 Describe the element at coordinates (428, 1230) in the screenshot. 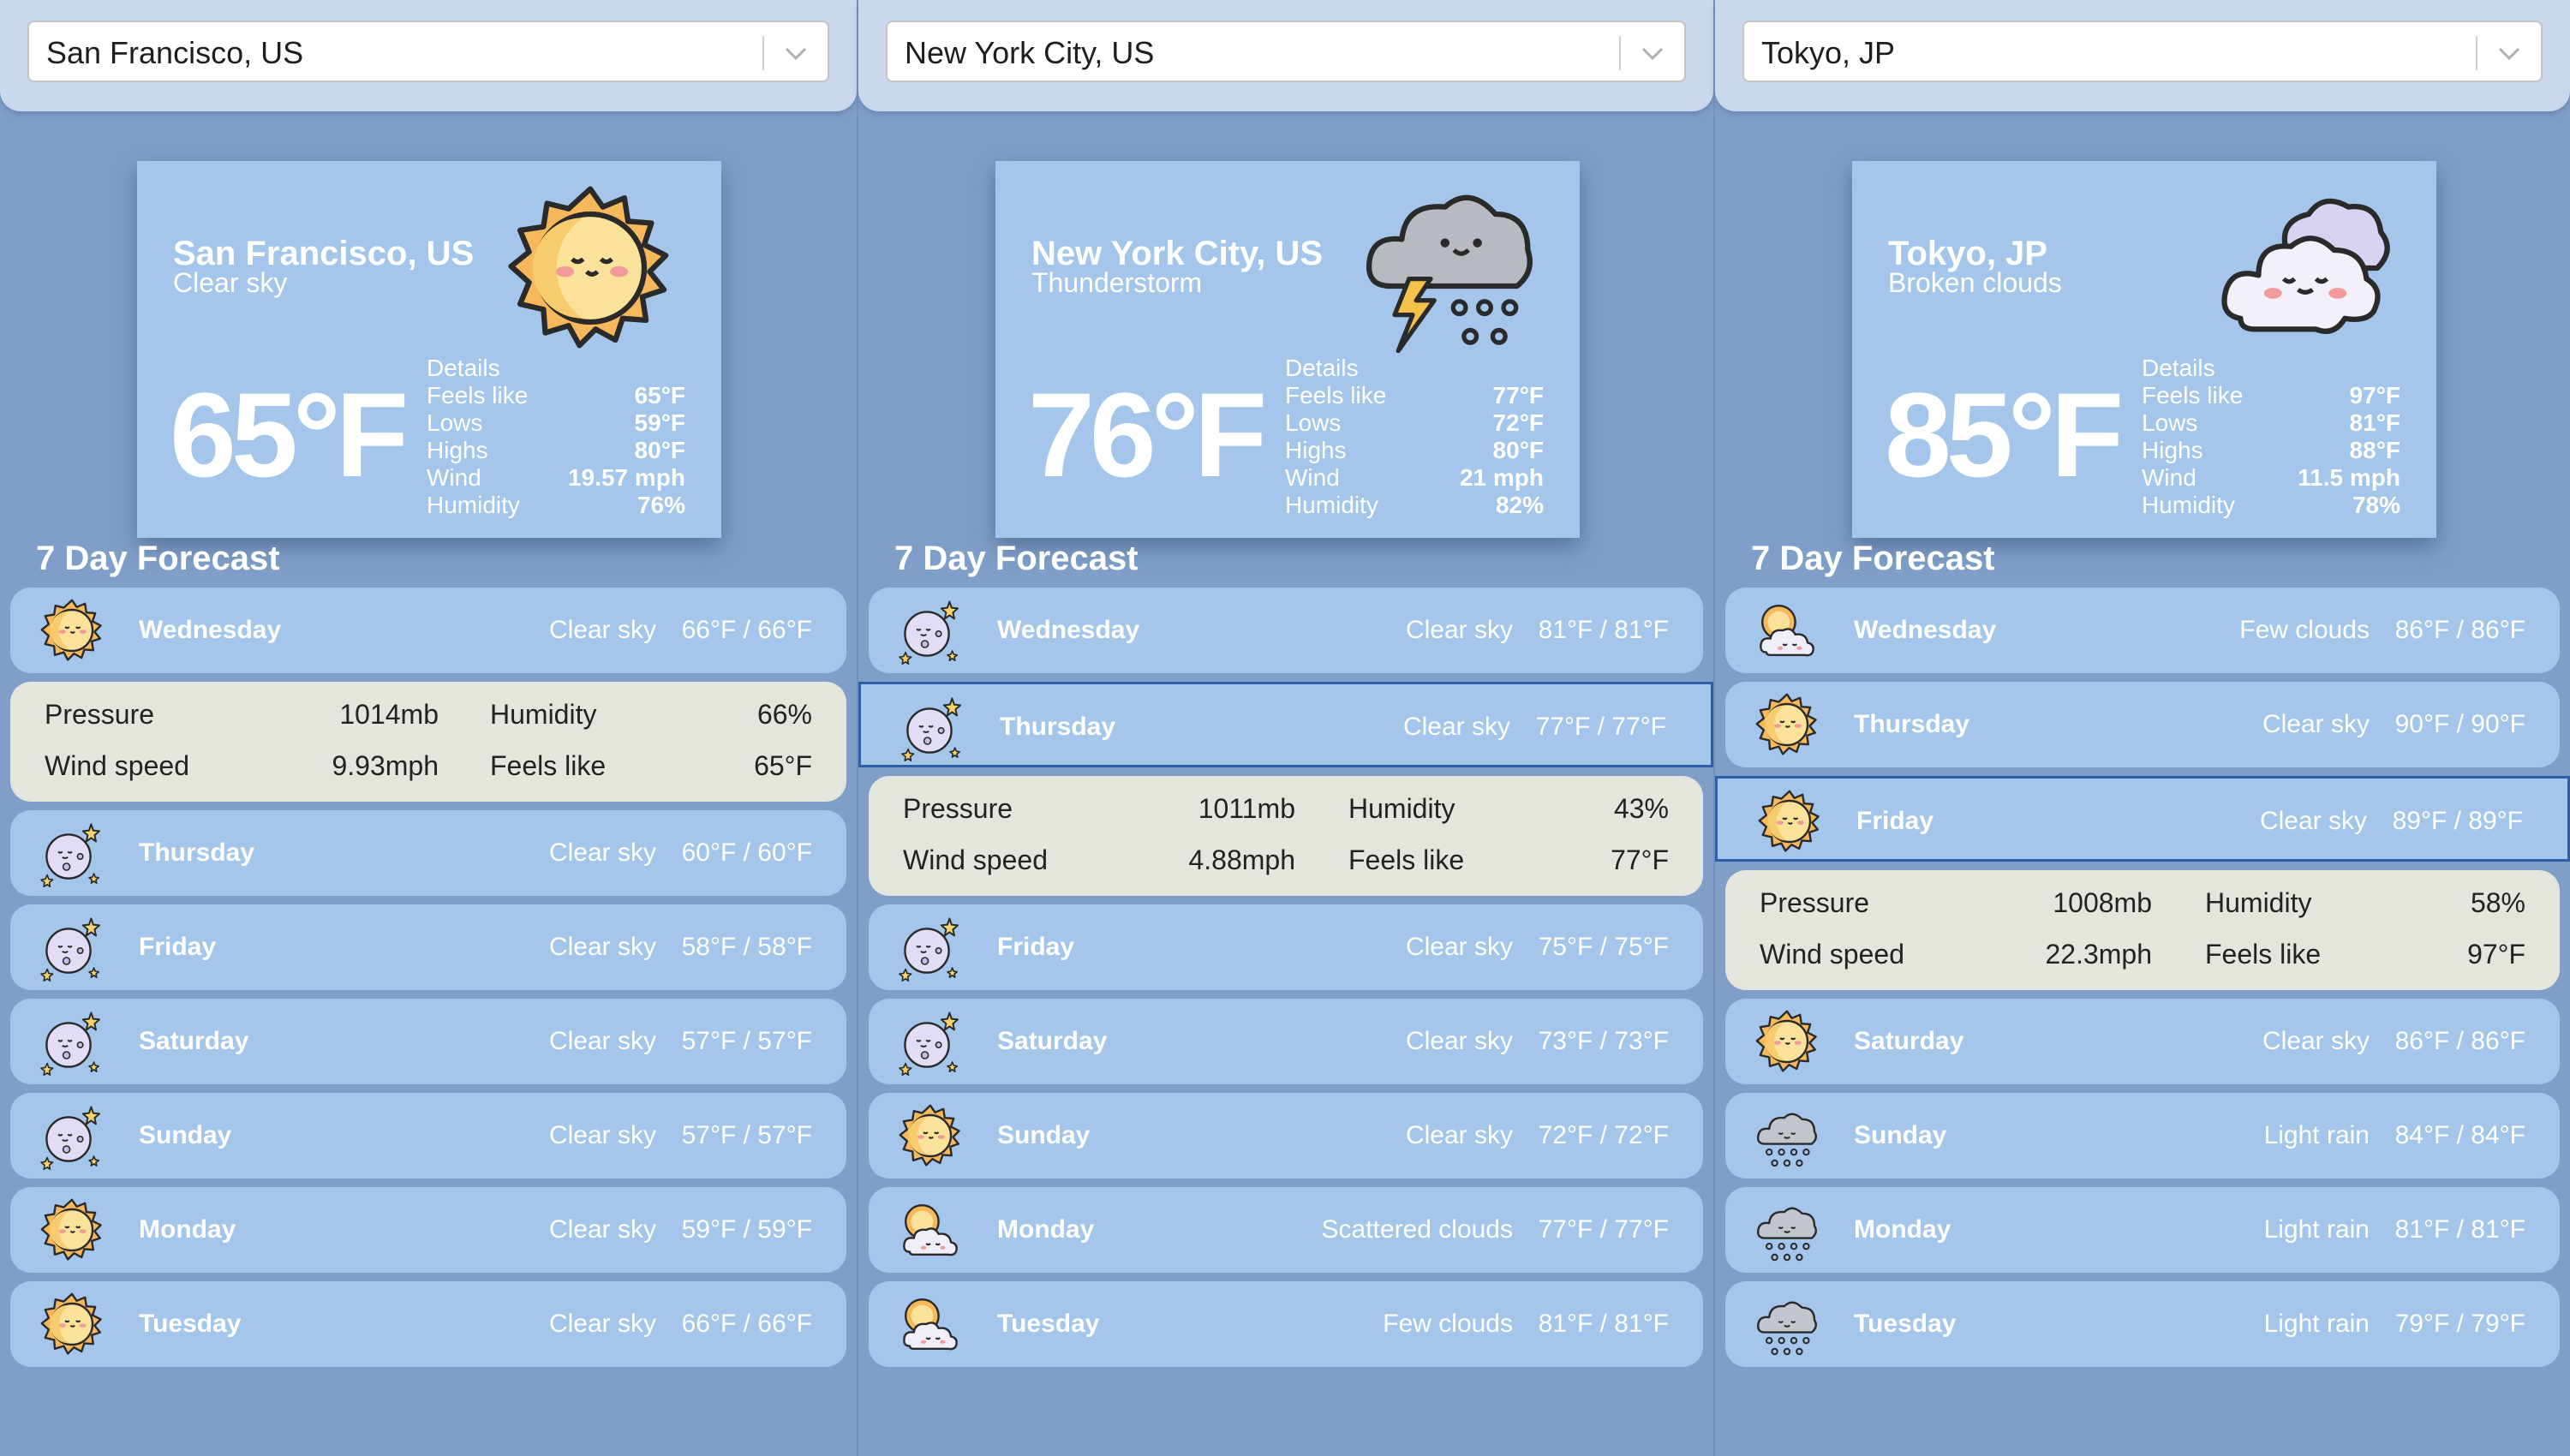

I see `forecast-day-row: Monday Clear sky 59°F / 59°F` at that location.